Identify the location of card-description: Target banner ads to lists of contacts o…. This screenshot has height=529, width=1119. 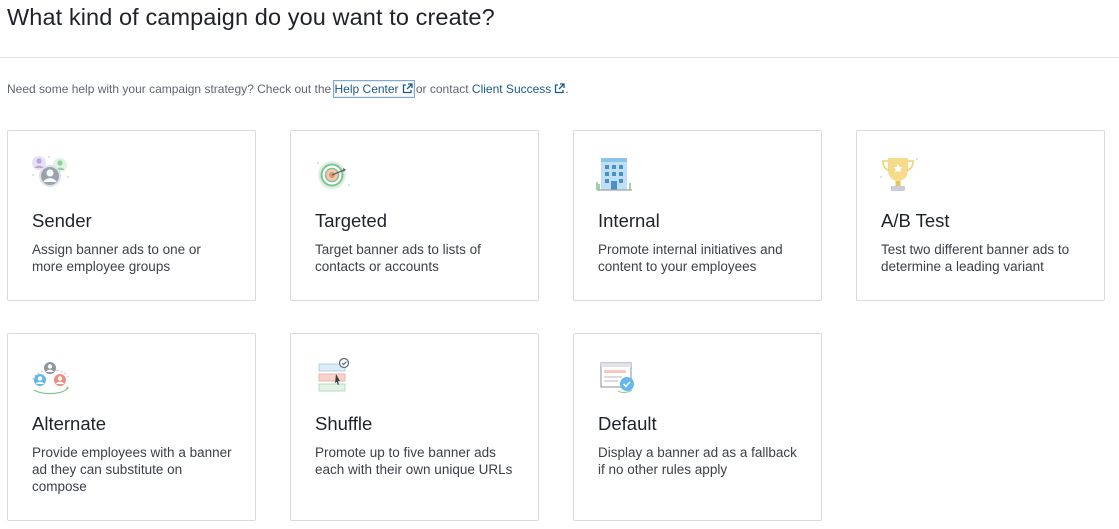
(398, 258).